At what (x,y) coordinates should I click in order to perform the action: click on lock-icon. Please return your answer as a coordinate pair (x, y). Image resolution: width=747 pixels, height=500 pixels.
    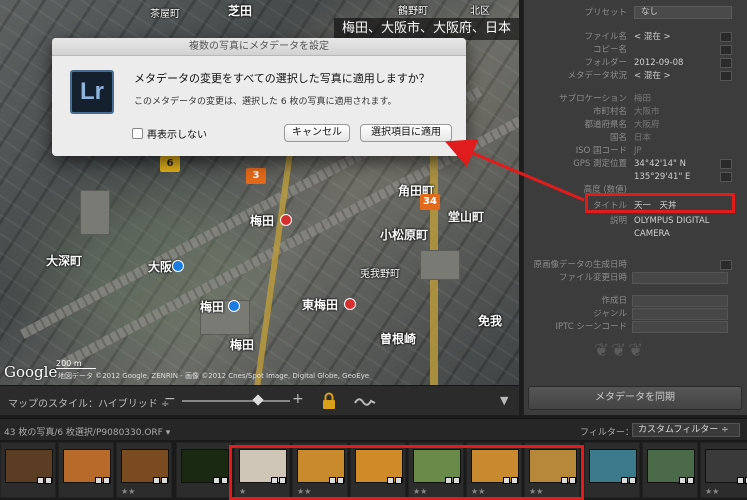
    Looking at the image, I should click on (329, 401).